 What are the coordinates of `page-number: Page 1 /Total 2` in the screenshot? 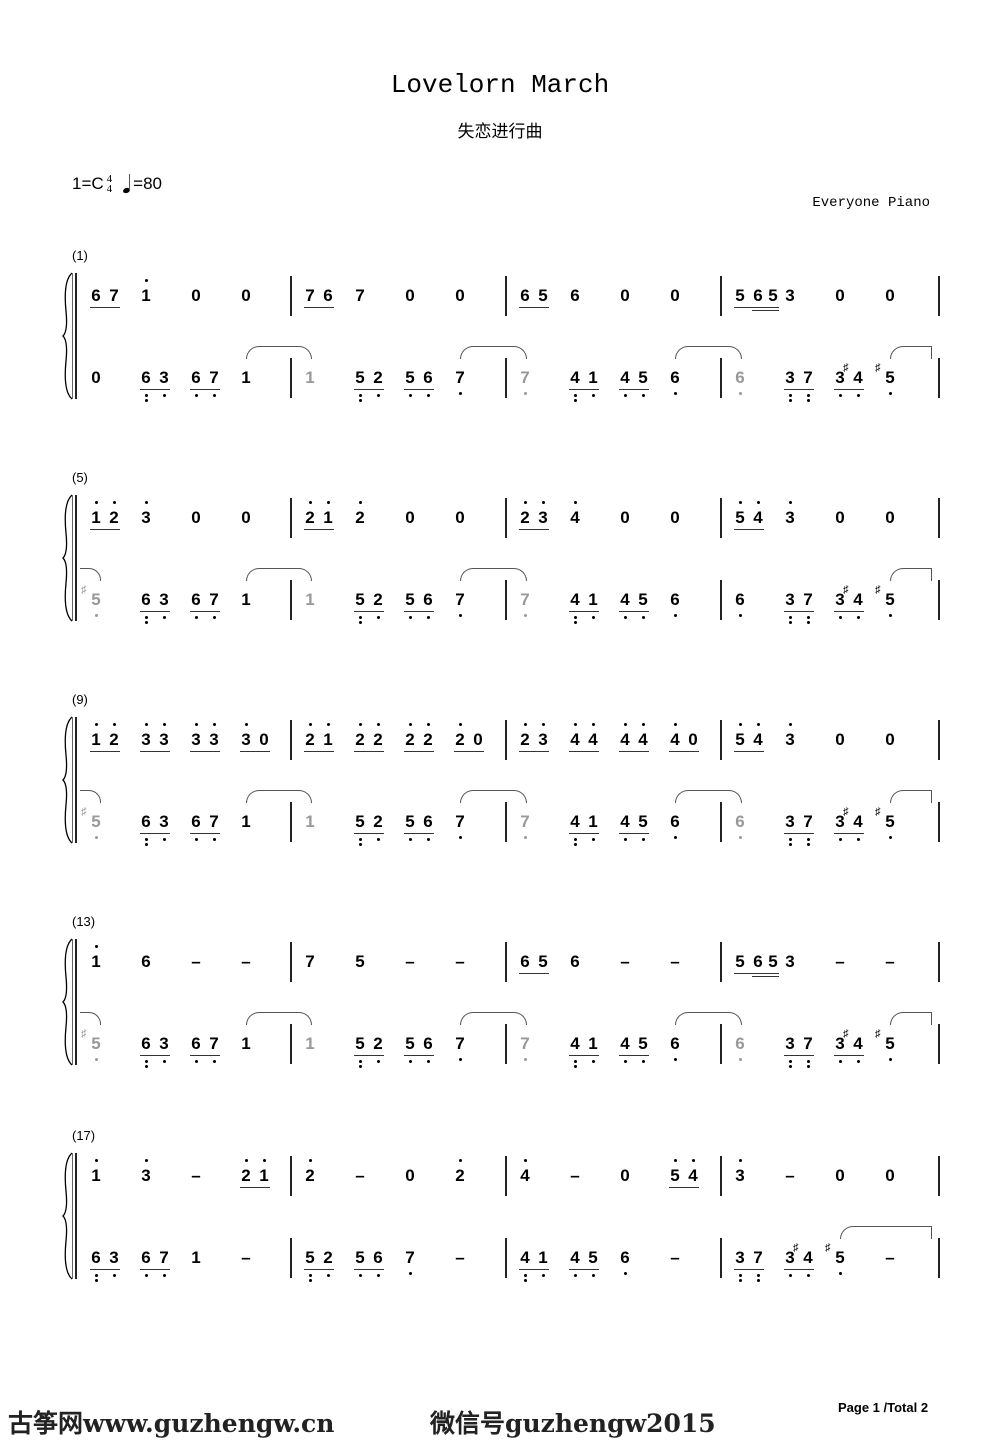 It's located at (883, 1407).